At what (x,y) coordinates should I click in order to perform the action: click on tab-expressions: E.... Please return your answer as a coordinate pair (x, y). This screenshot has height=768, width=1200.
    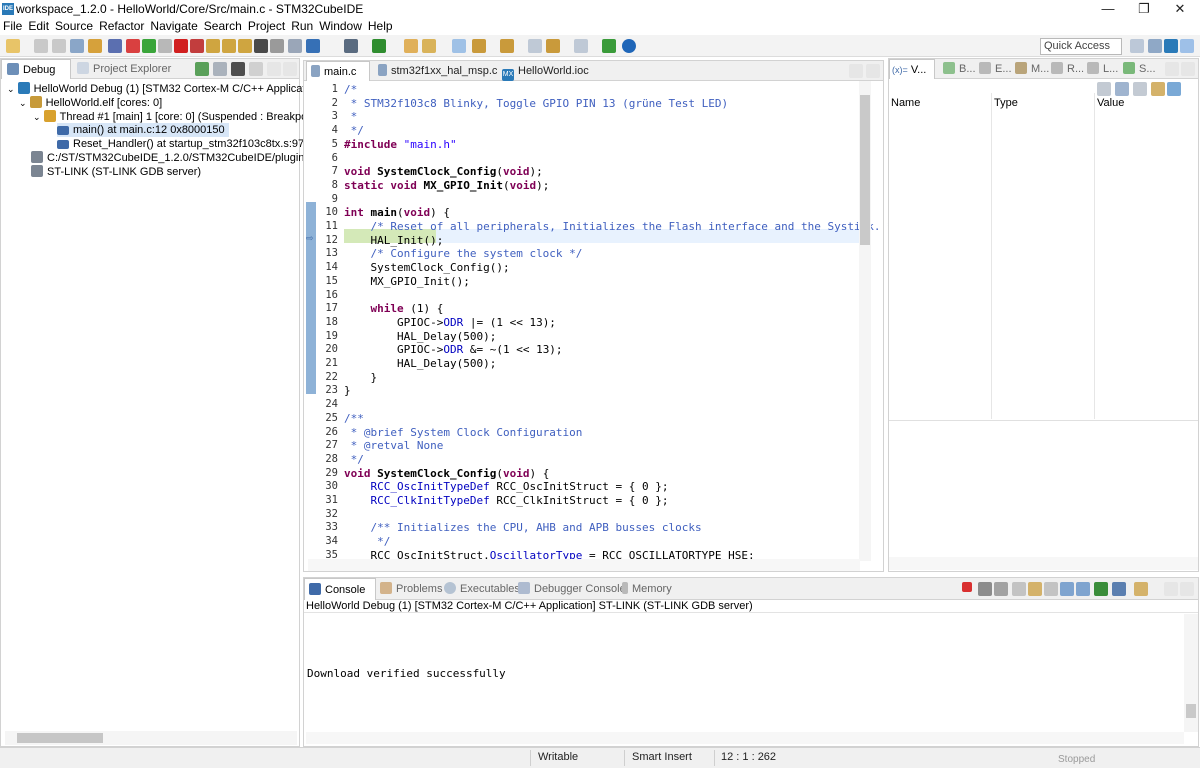
    Looking at the image, I should click on (995, 69).